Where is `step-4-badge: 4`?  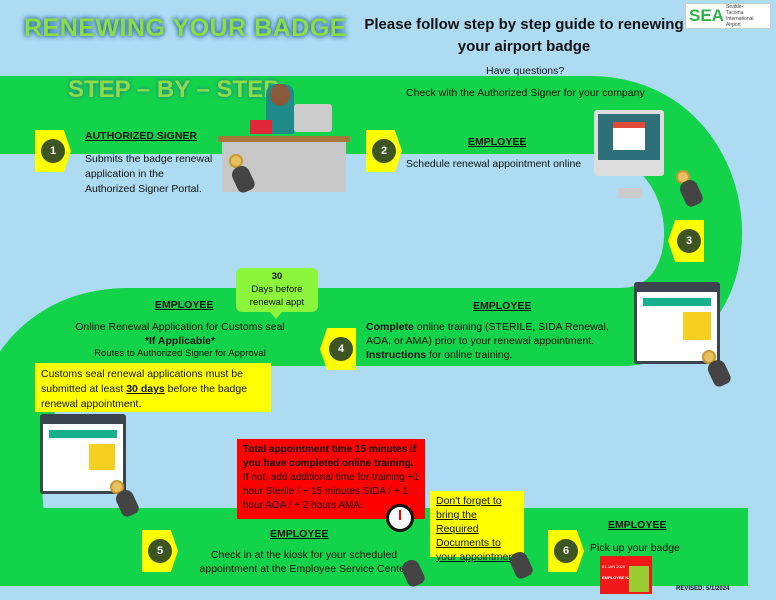 step-4-badge: 4 is located at coordinates (338, 349).